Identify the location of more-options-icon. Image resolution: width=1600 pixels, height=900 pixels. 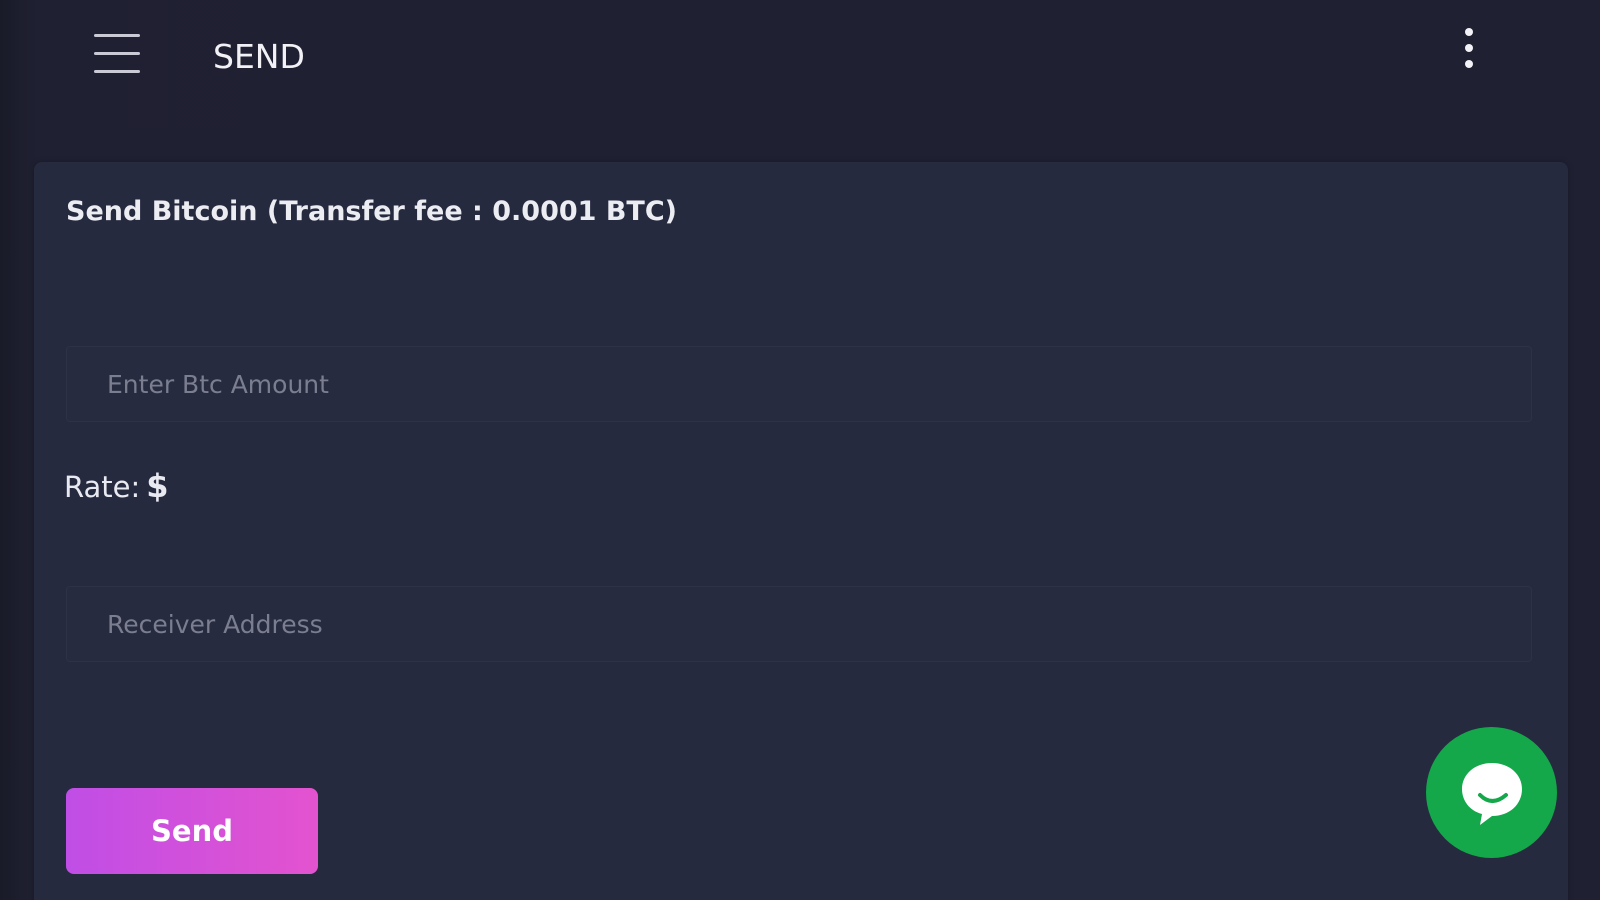
(1469, 50).